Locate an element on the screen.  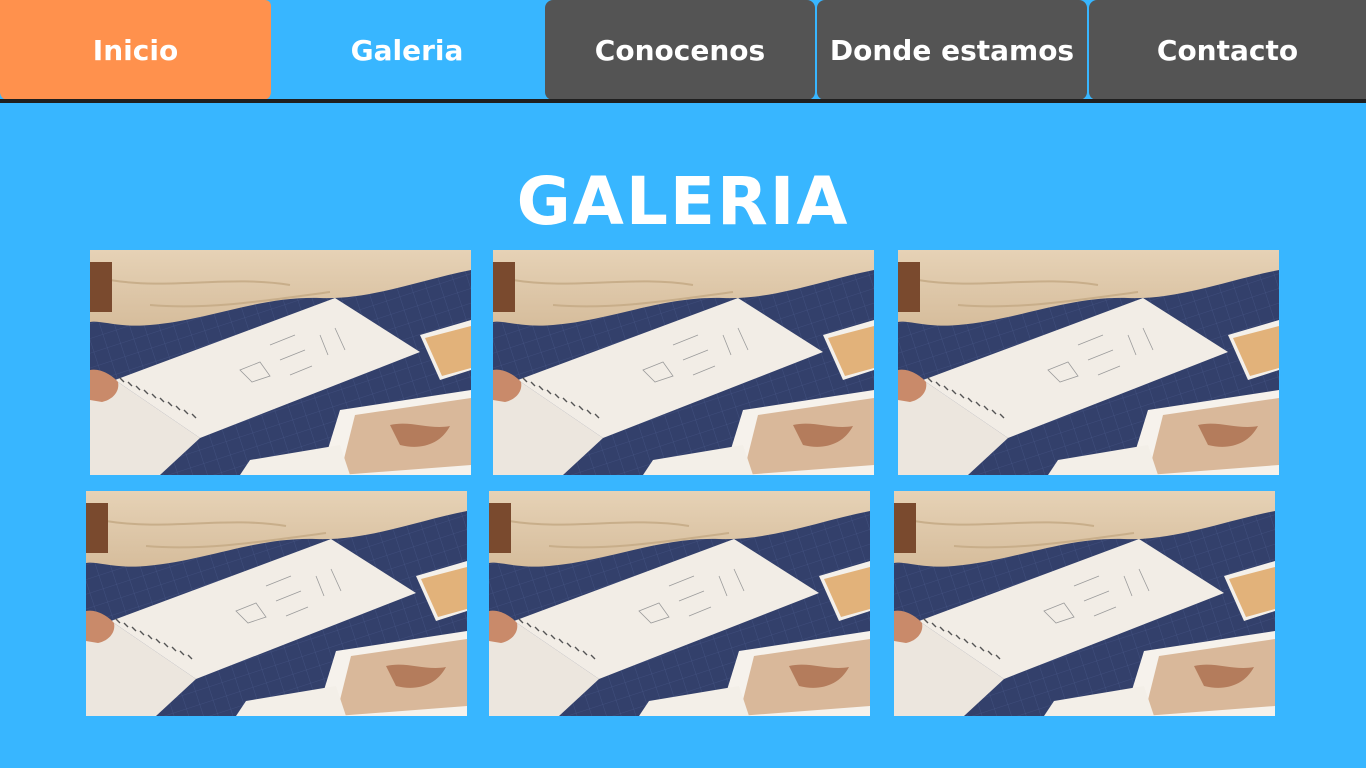
nav-divider is located at coordinates (683, 101).